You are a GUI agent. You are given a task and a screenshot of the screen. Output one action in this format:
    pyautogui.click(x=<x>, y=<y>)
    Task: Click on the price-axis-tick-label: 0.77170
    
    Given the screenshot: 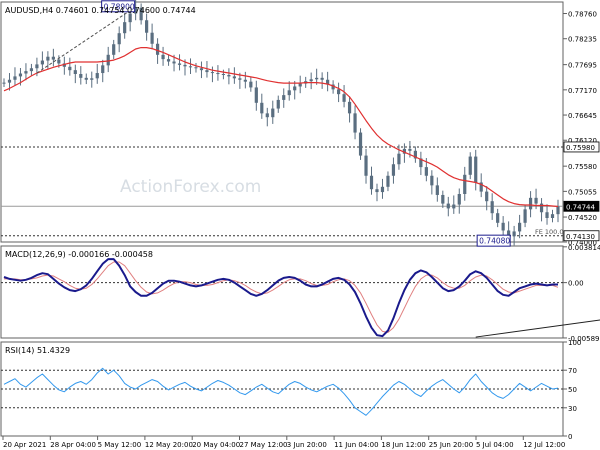 What is the action you would take?
    pyautogui.click(x=582, y=91)
    